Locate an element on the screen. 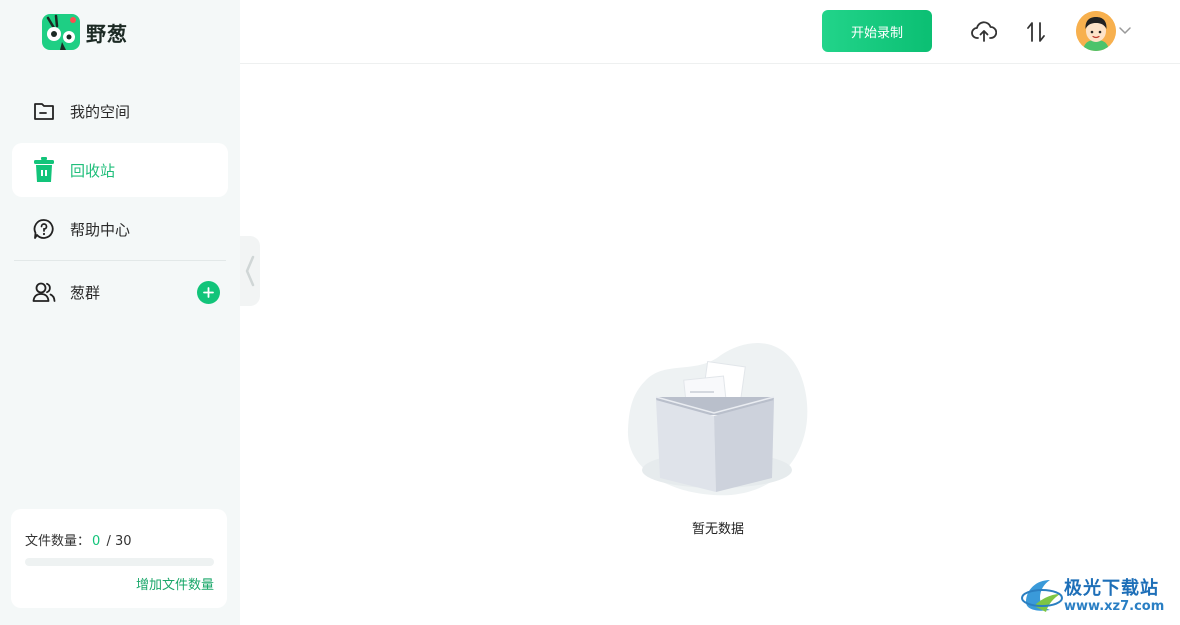  logo-icon is located at coordinates (61, 32).